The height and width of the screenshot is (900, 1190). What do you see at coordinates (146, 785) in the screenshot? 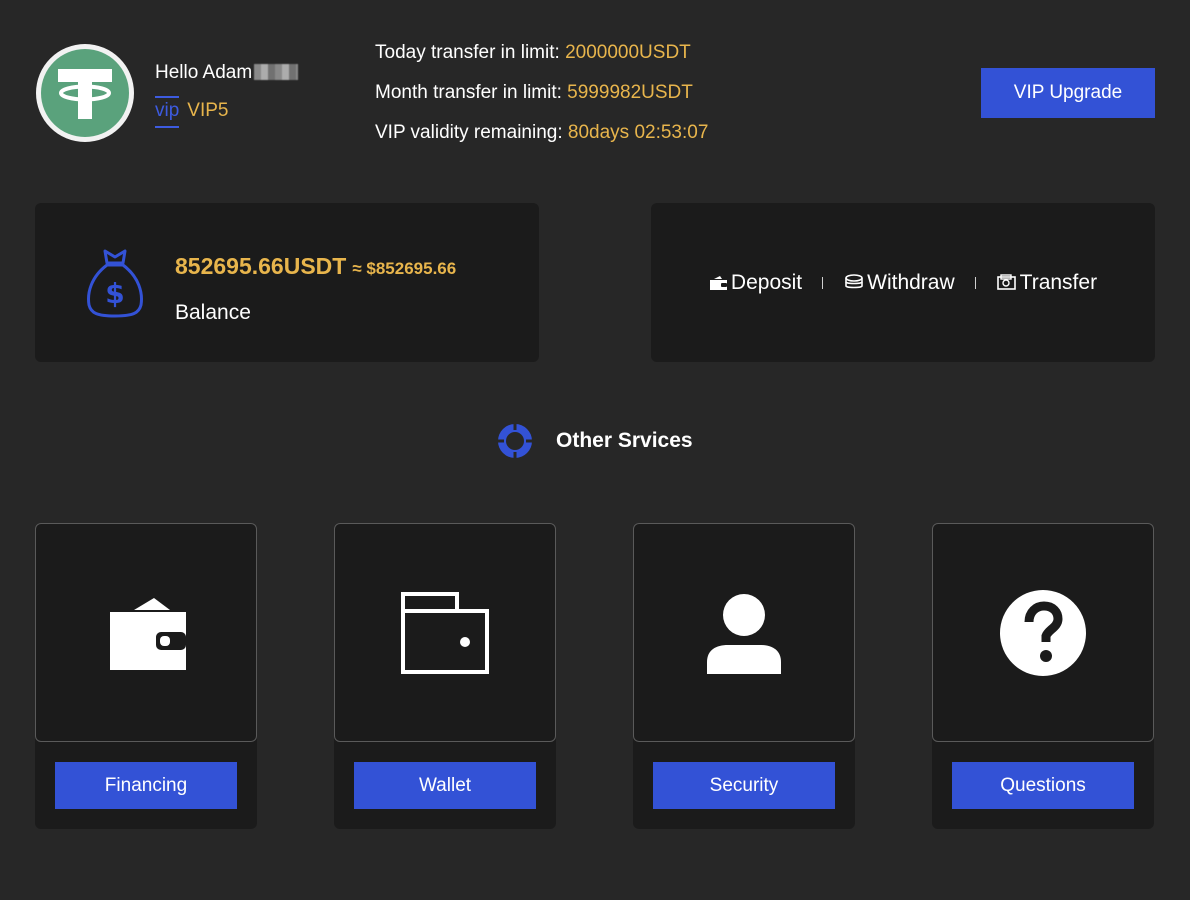
I see `financing-button: Financing` at bounding box center [146, 785].